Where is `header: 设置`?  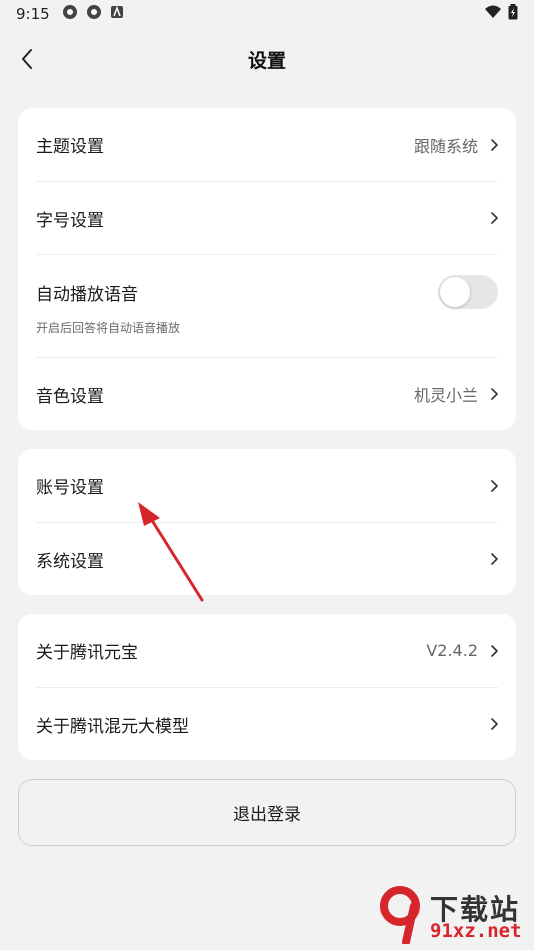 header: 设置 is located at coordinates (267, 59).